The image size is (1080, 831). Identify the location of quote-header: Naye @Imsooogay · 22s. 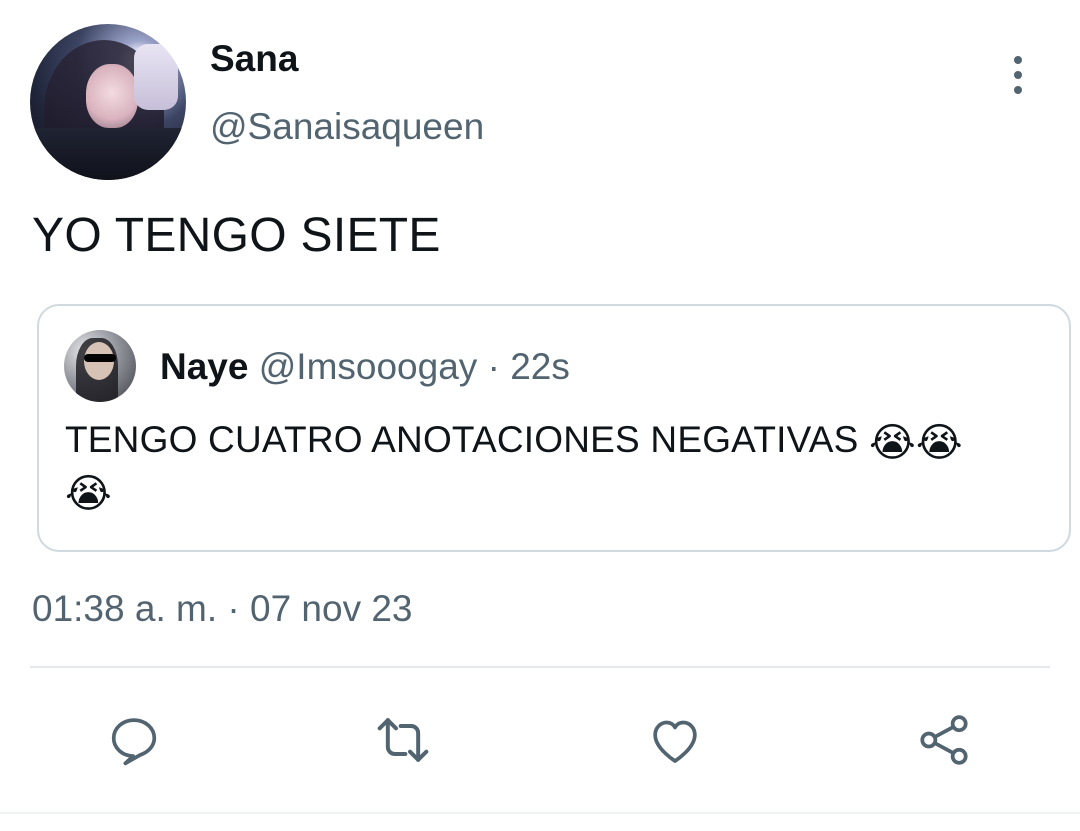
(365, 367).